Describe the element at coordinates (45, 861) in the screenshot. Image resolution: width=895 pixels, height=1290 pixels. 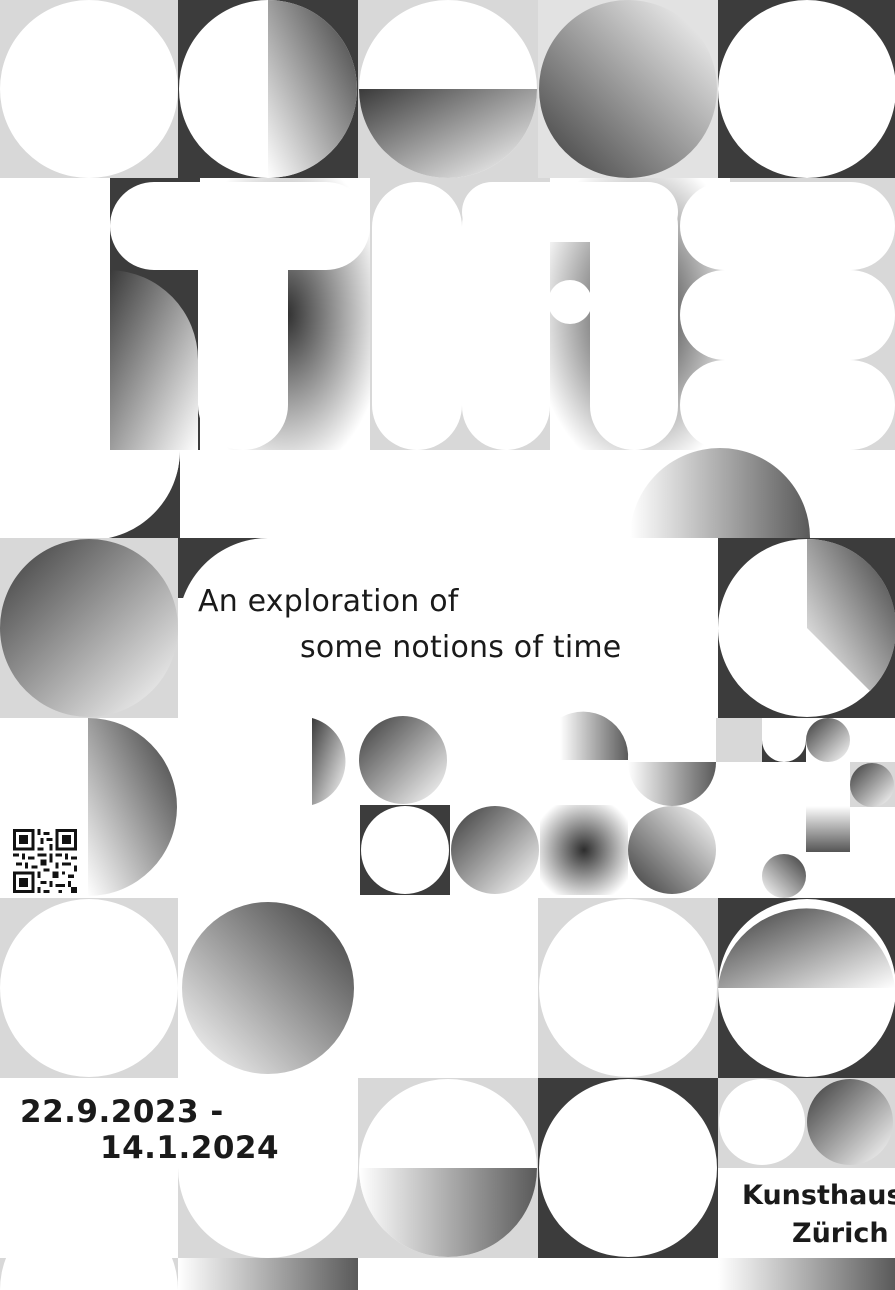
I see `qr-code-icon` at that location.